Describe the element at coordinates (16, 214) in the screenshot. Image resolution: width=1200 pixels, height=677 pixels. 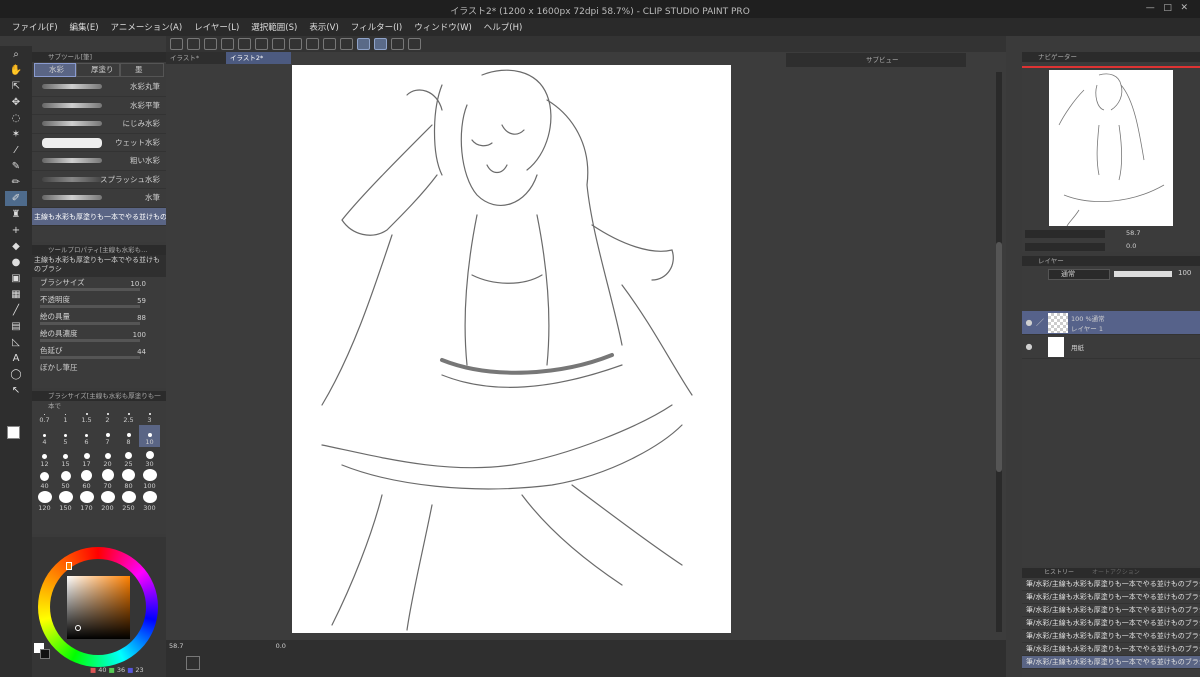
I see `airbrush-icon: ♜` at that location.